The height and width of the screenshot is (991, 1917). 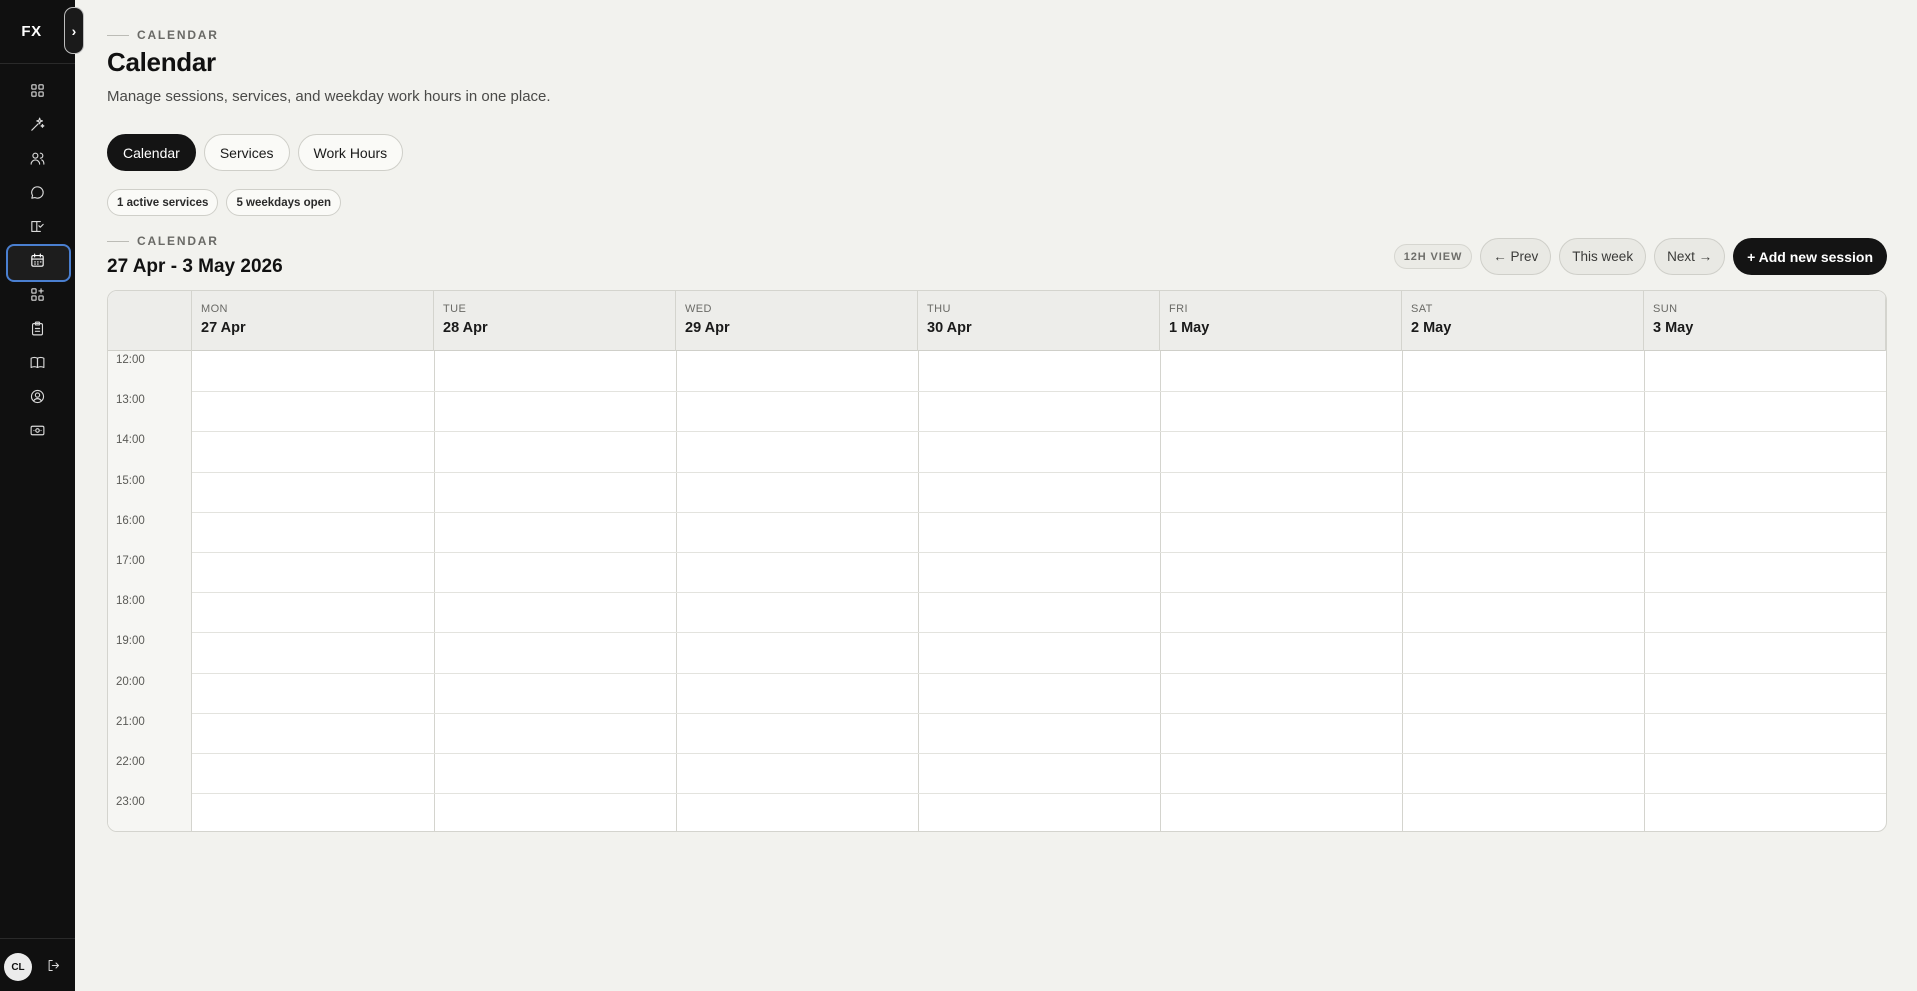 What do you see at coordinates (224, 202) in the screenshot?
I see `summary-badges: 1 active services 5 weekdays open` at bounding box center [224, 202].